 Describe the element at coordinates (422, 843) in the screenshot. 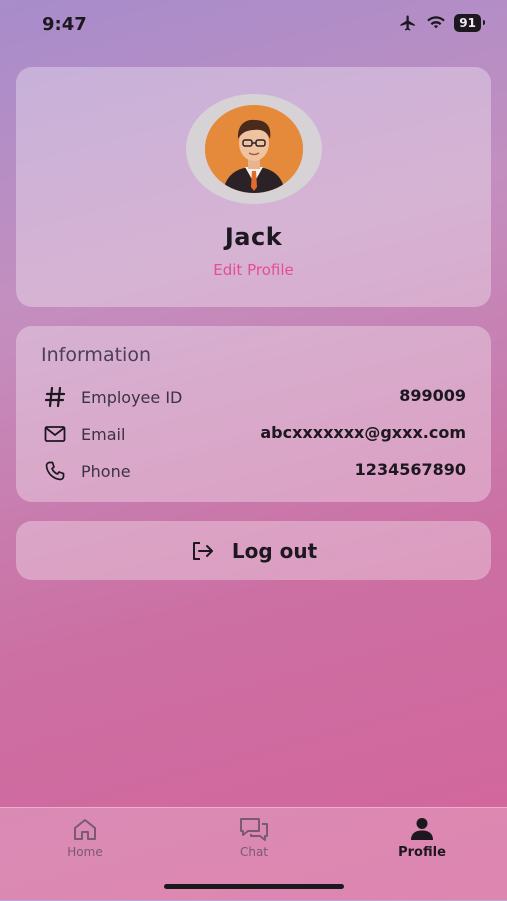

I see `tab-profile: Profile` at that location.